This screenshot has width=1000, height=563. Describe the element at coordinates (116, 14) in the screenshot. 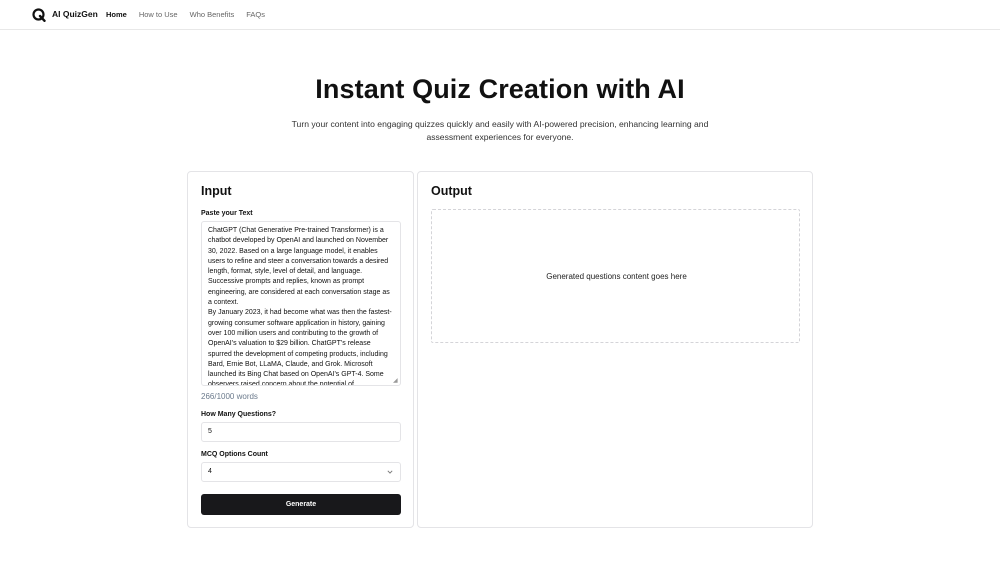

I see `nav-item-home: Home` at that location.